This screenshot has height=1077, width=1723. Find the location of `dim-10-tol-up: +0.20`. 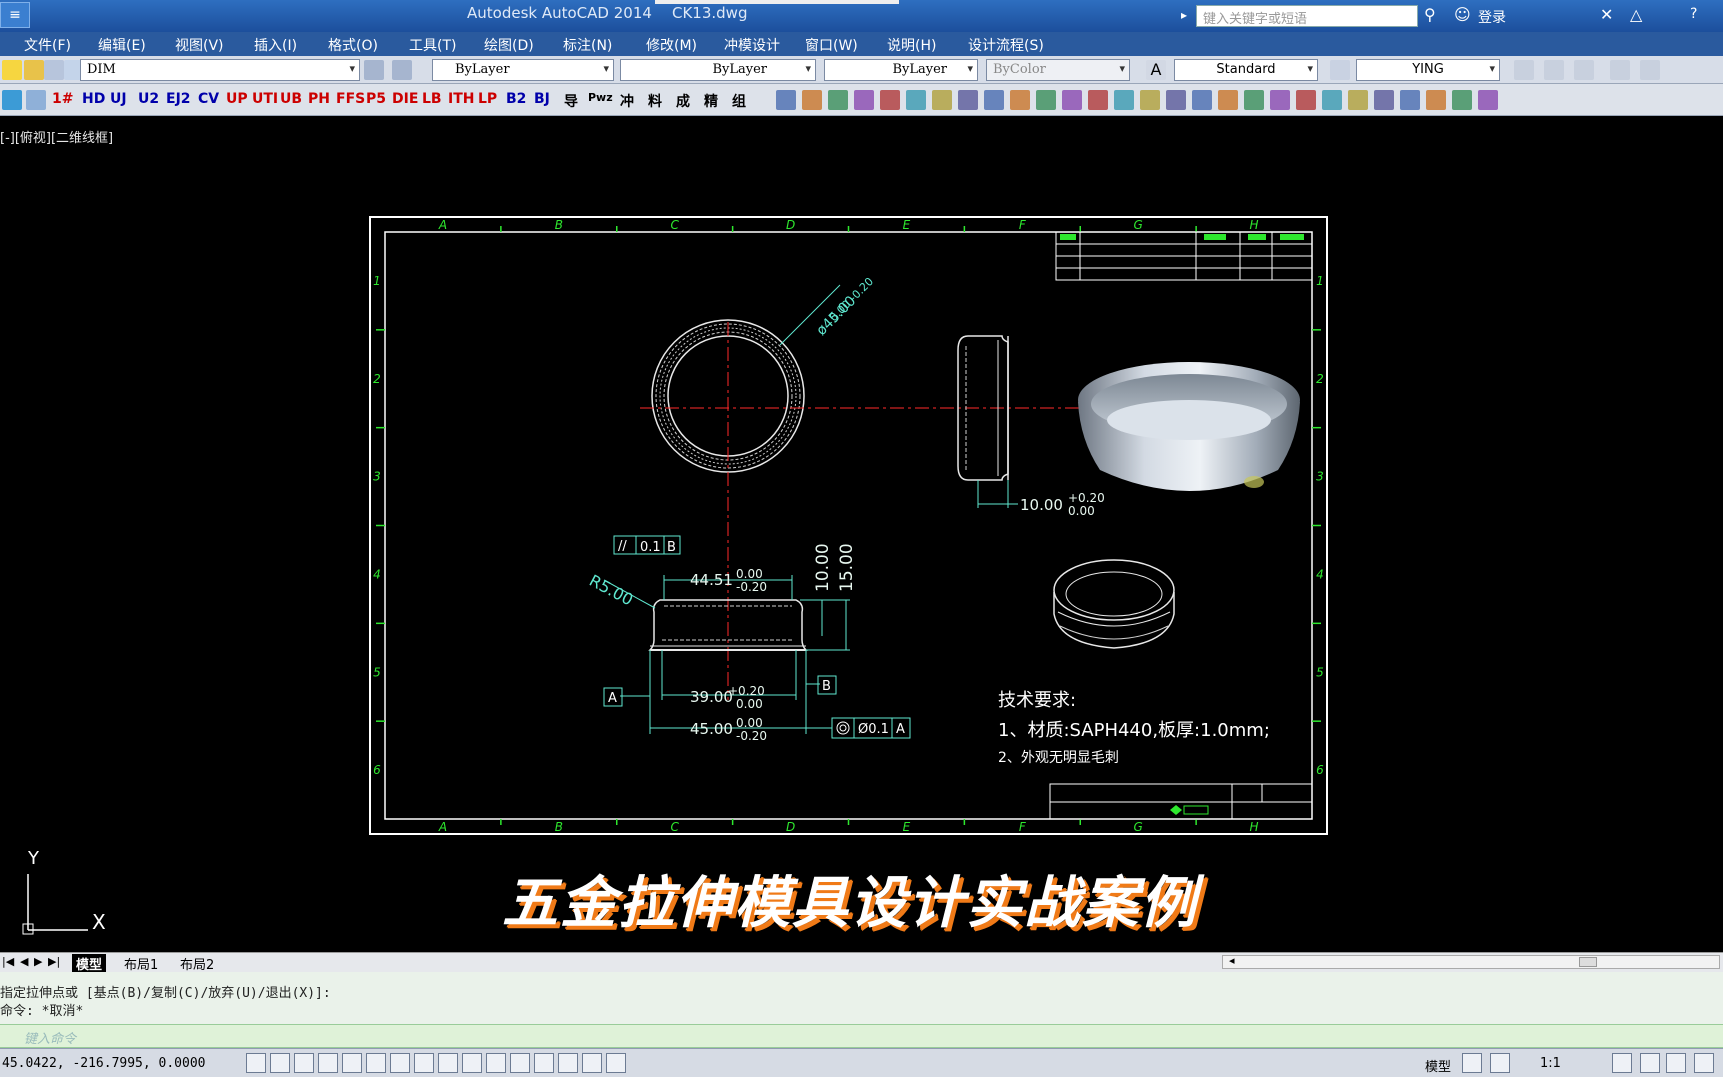

dim-10-tol-up: +0.20 is located at coordinates (1086, 498).